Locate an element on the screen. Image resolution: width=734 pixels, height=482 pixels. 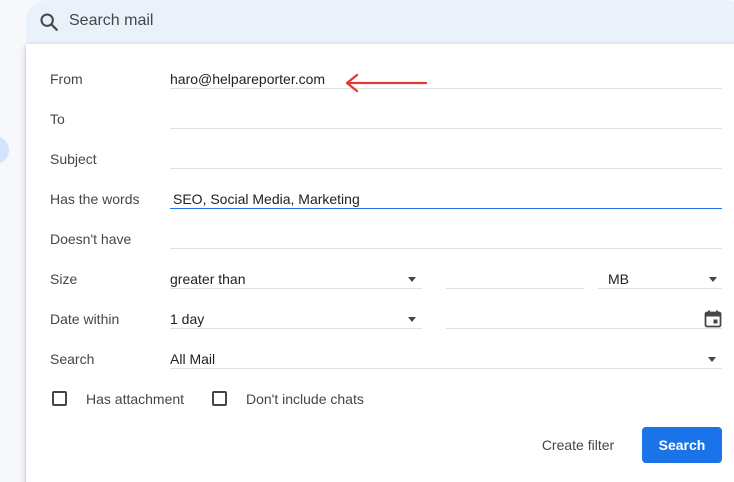
has-attachment-label: Has attachment is located at coordinates (135, 399).